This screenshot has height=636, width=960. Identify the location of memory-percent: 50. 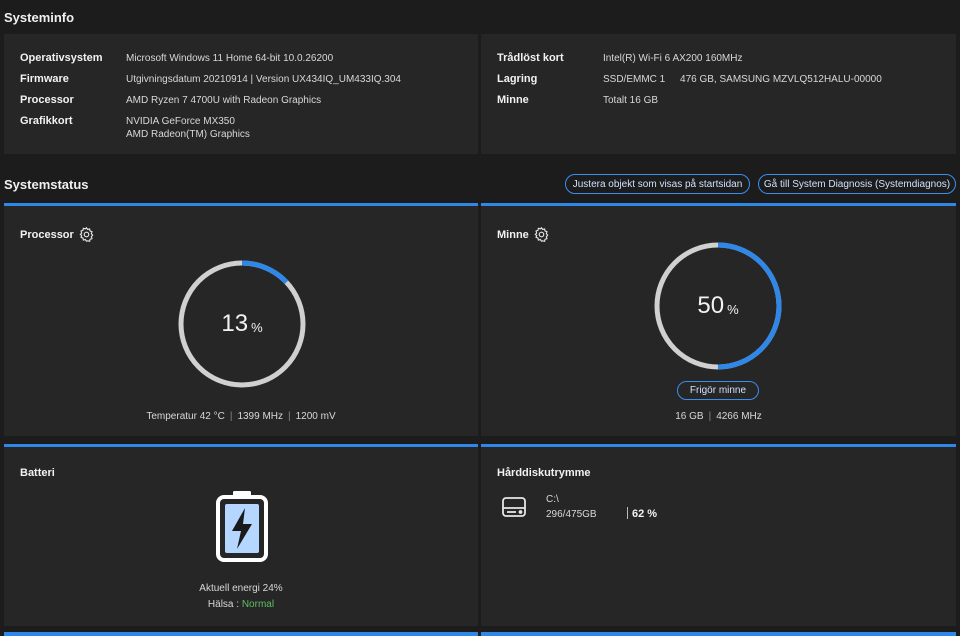
(711, 305).